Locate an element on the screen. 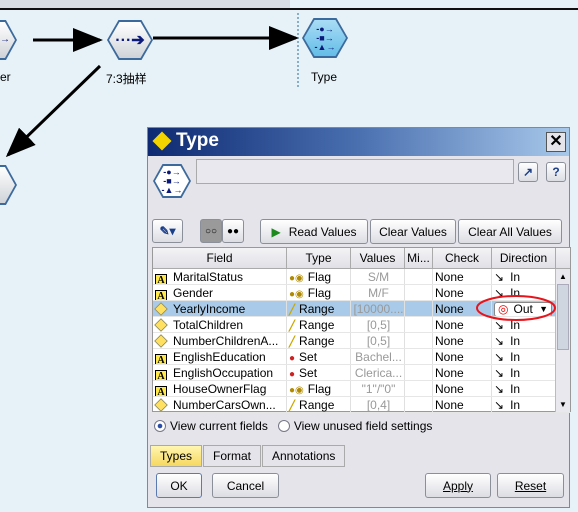  field-cell: A HouseOwnerFlag is located at coordinates (220, 388).